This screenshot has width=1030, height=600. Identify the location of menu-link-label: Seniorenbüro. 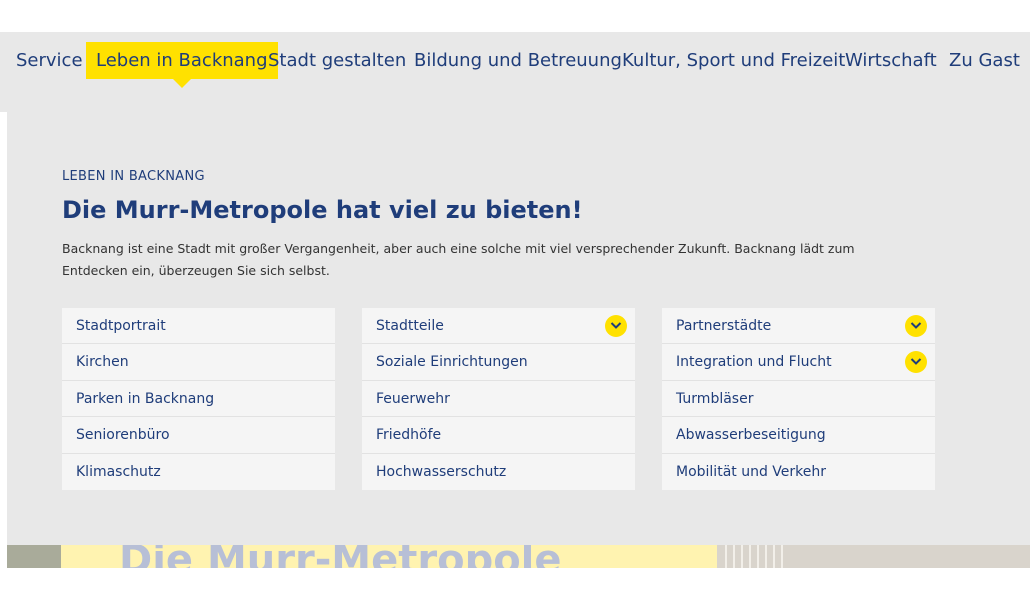
(123, 435).